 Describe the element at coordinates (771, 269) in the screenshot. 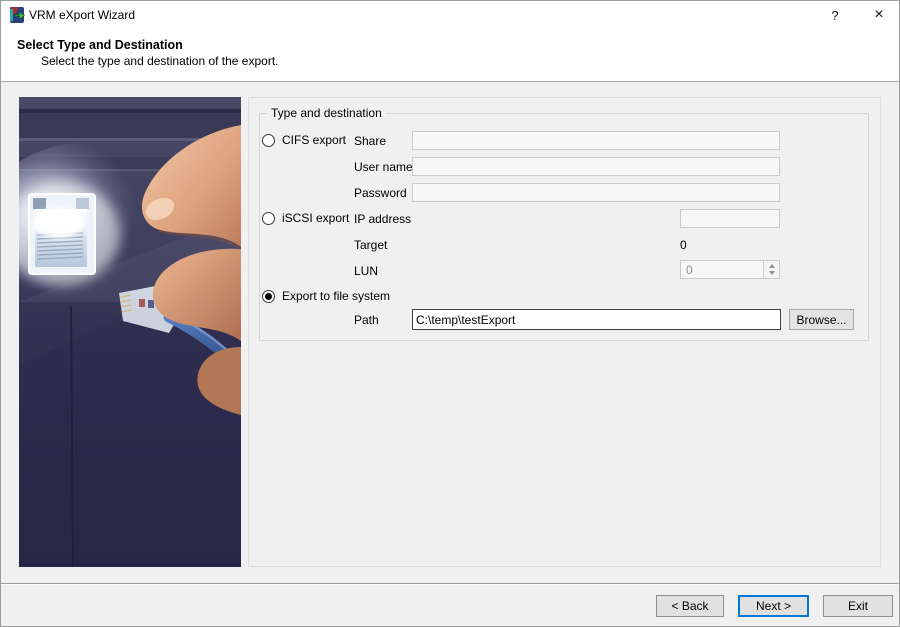

I see `lun-spin-buttons` at that location.